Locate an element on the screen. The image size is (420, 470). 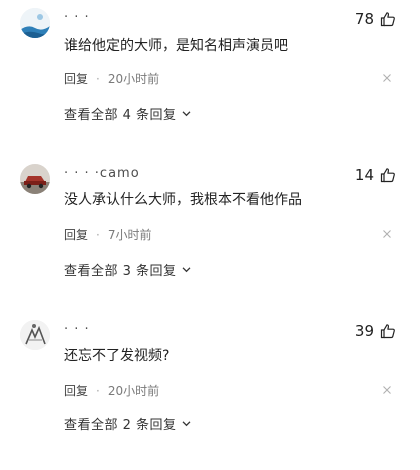
comment-text: 没人承认什么大师，我根本不看他作品 is located at coordinates (183, 200).